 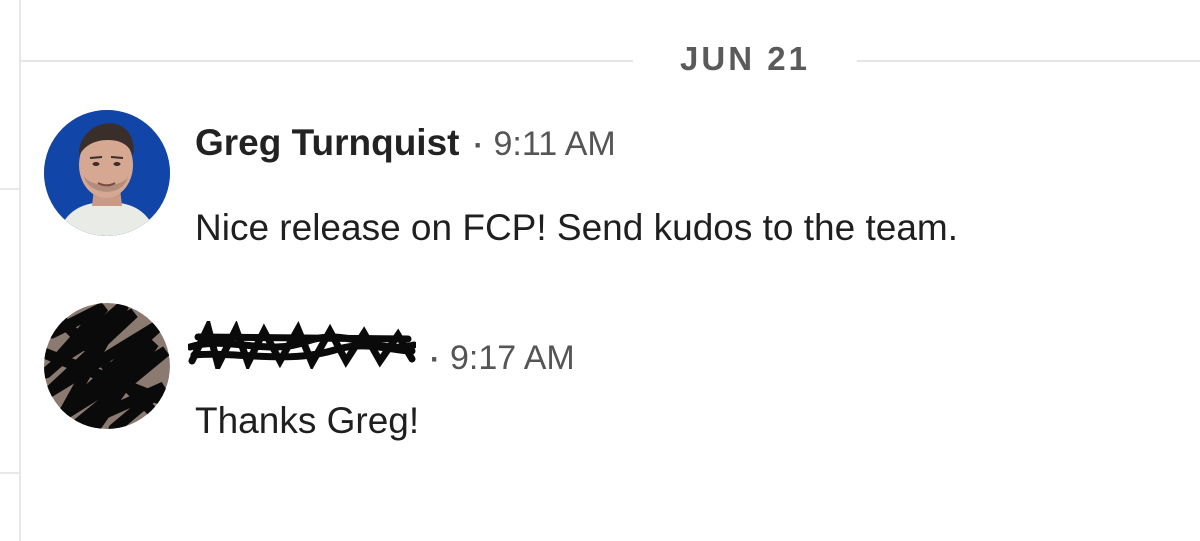 What do you see at coordinates (10, 270) in the screenshot?
I see `left-panel-edge` at bounding box center [10, 270].